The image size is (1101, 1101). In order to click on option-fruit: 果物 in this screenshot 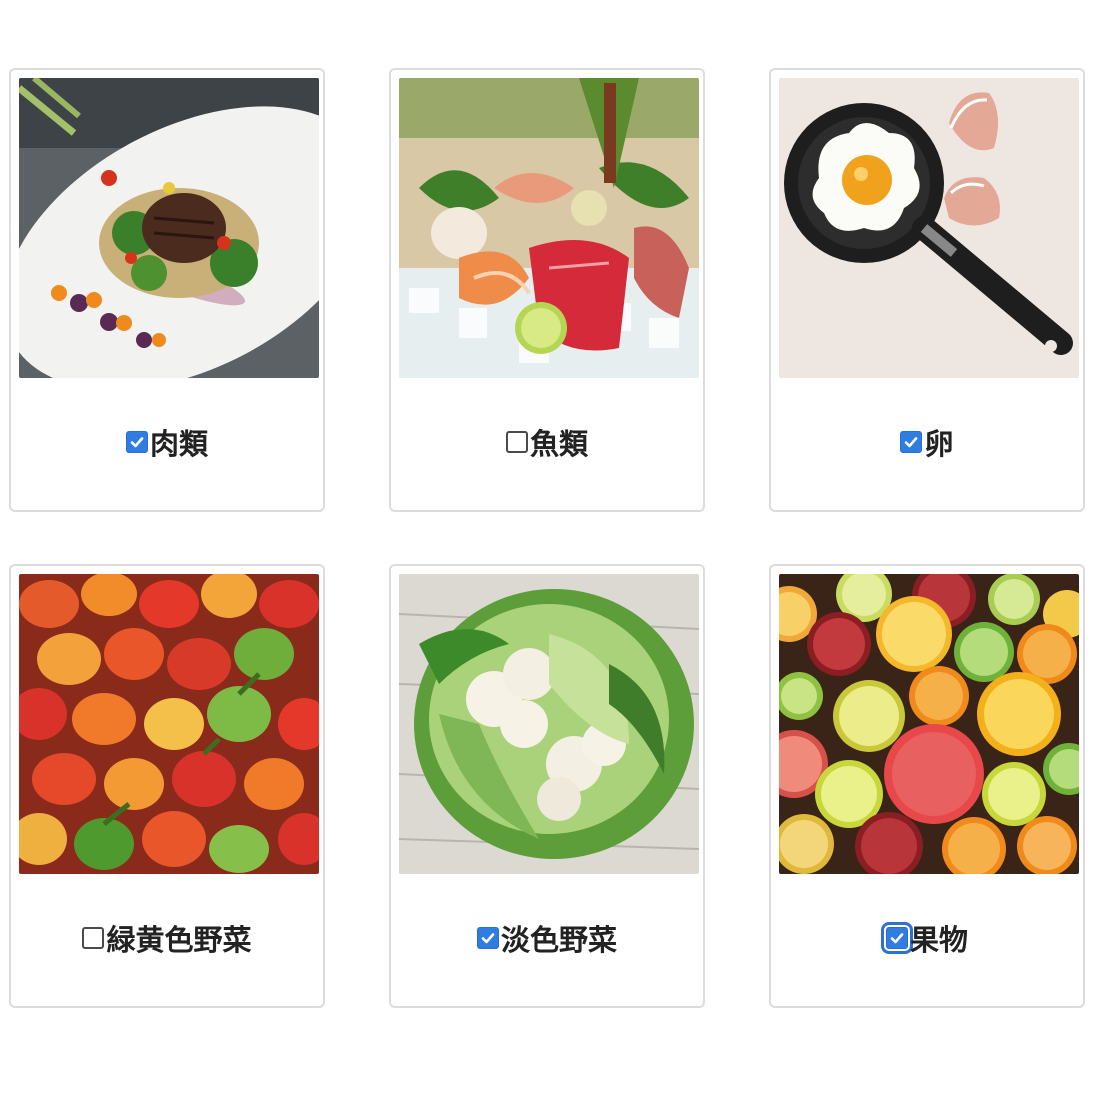, I will do `click(927, 938)`.